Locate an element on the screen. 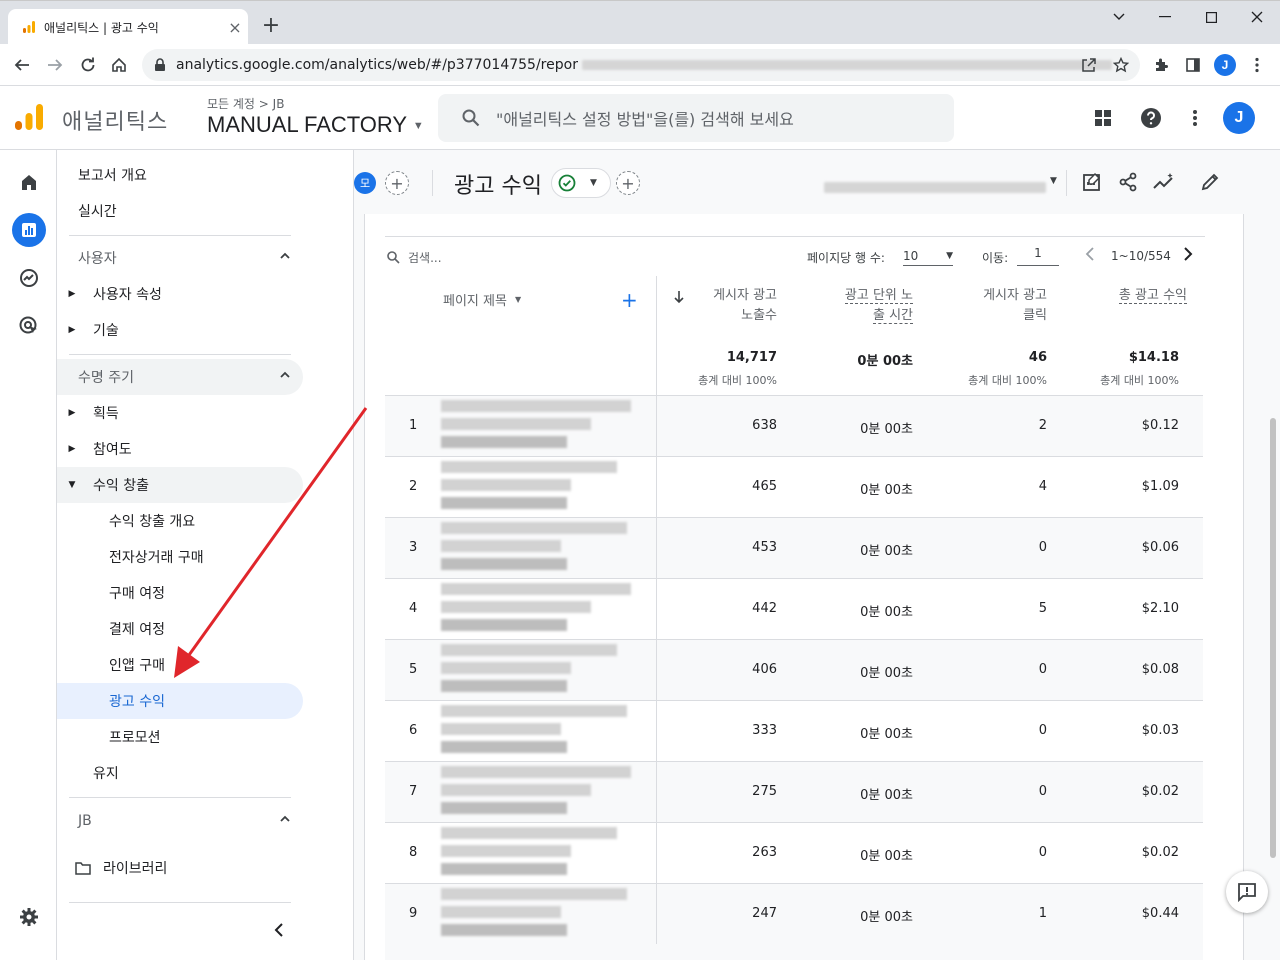  table-row: 5 406 0분 00초 0 $0.08 is located at coordinates (794, 670).